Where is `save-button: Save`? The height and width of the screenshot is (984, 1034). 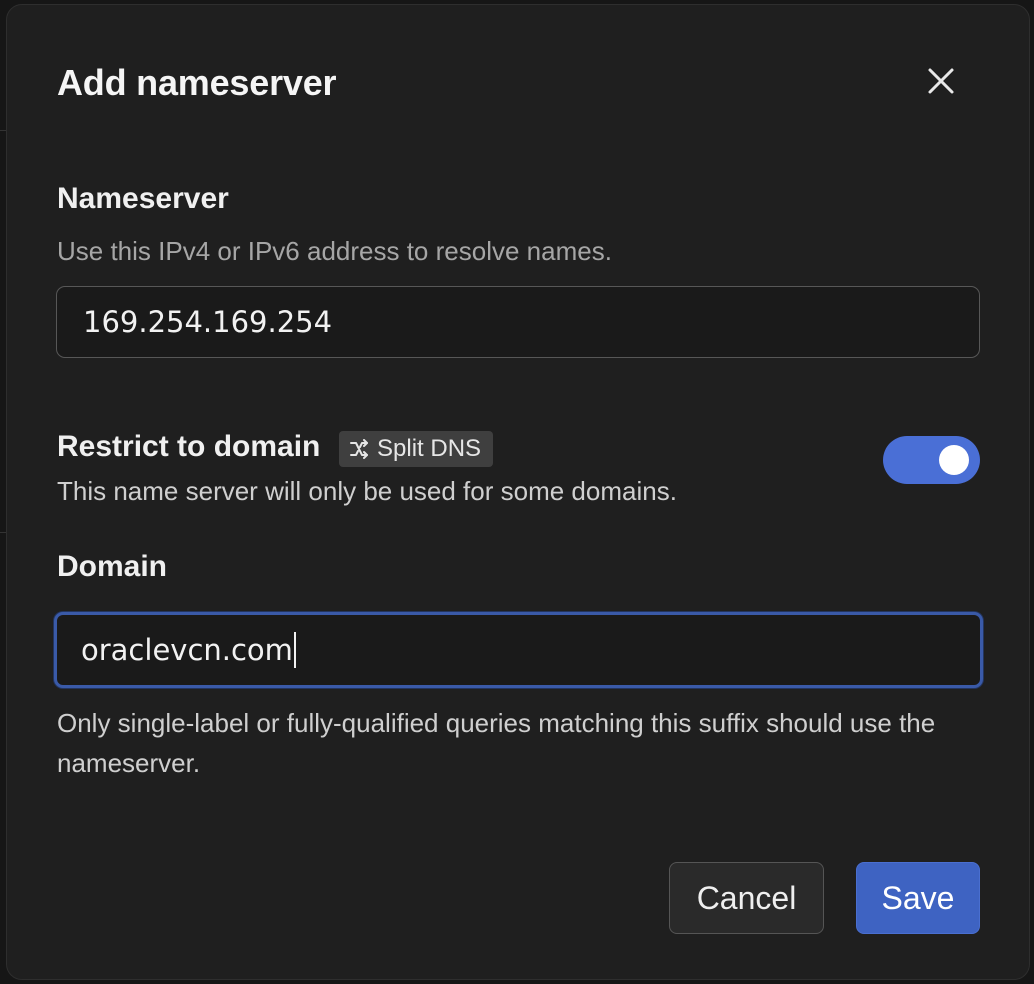
save-button: Save is located at coordinates (918, 898).